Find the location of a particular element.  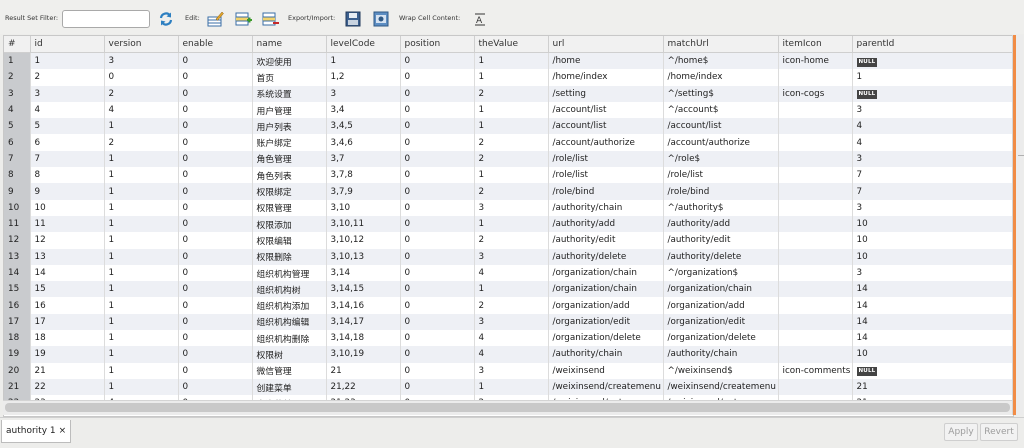

table-row: 7 7 1 0 角色管理 3,7 0 2/role/list ^/role$ 3 is located at coordinates (508, 159).